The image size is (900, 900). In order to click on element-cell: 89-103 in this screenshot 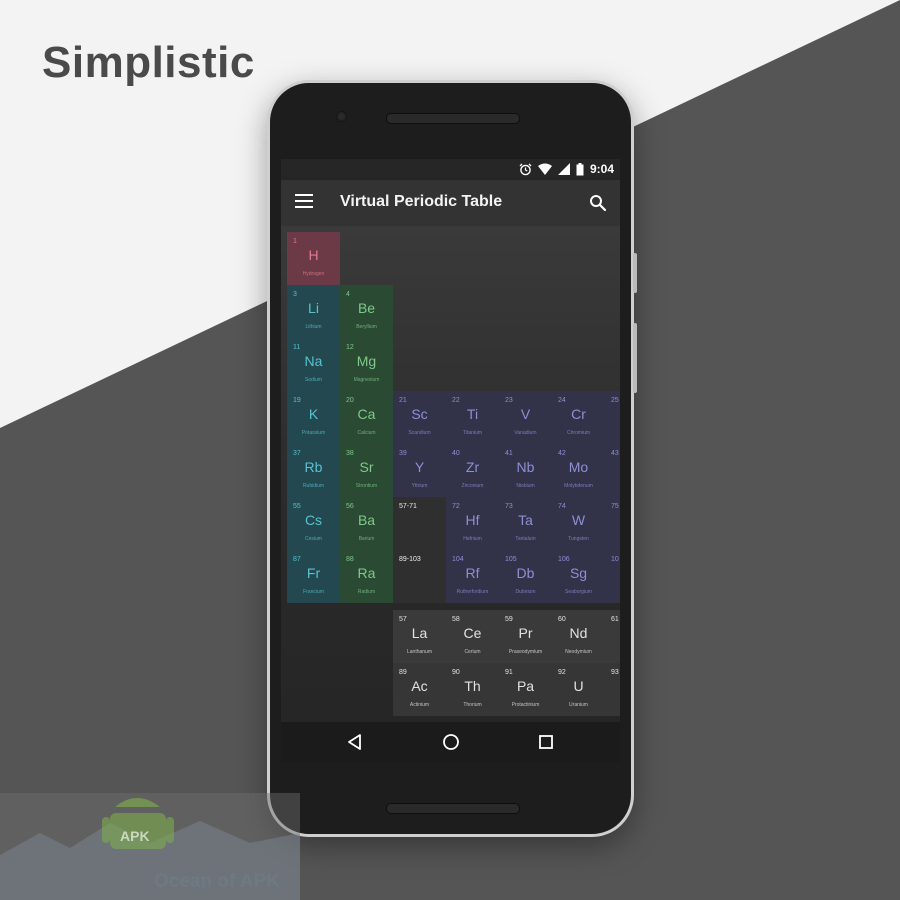, I will do `click(419, 576)`.